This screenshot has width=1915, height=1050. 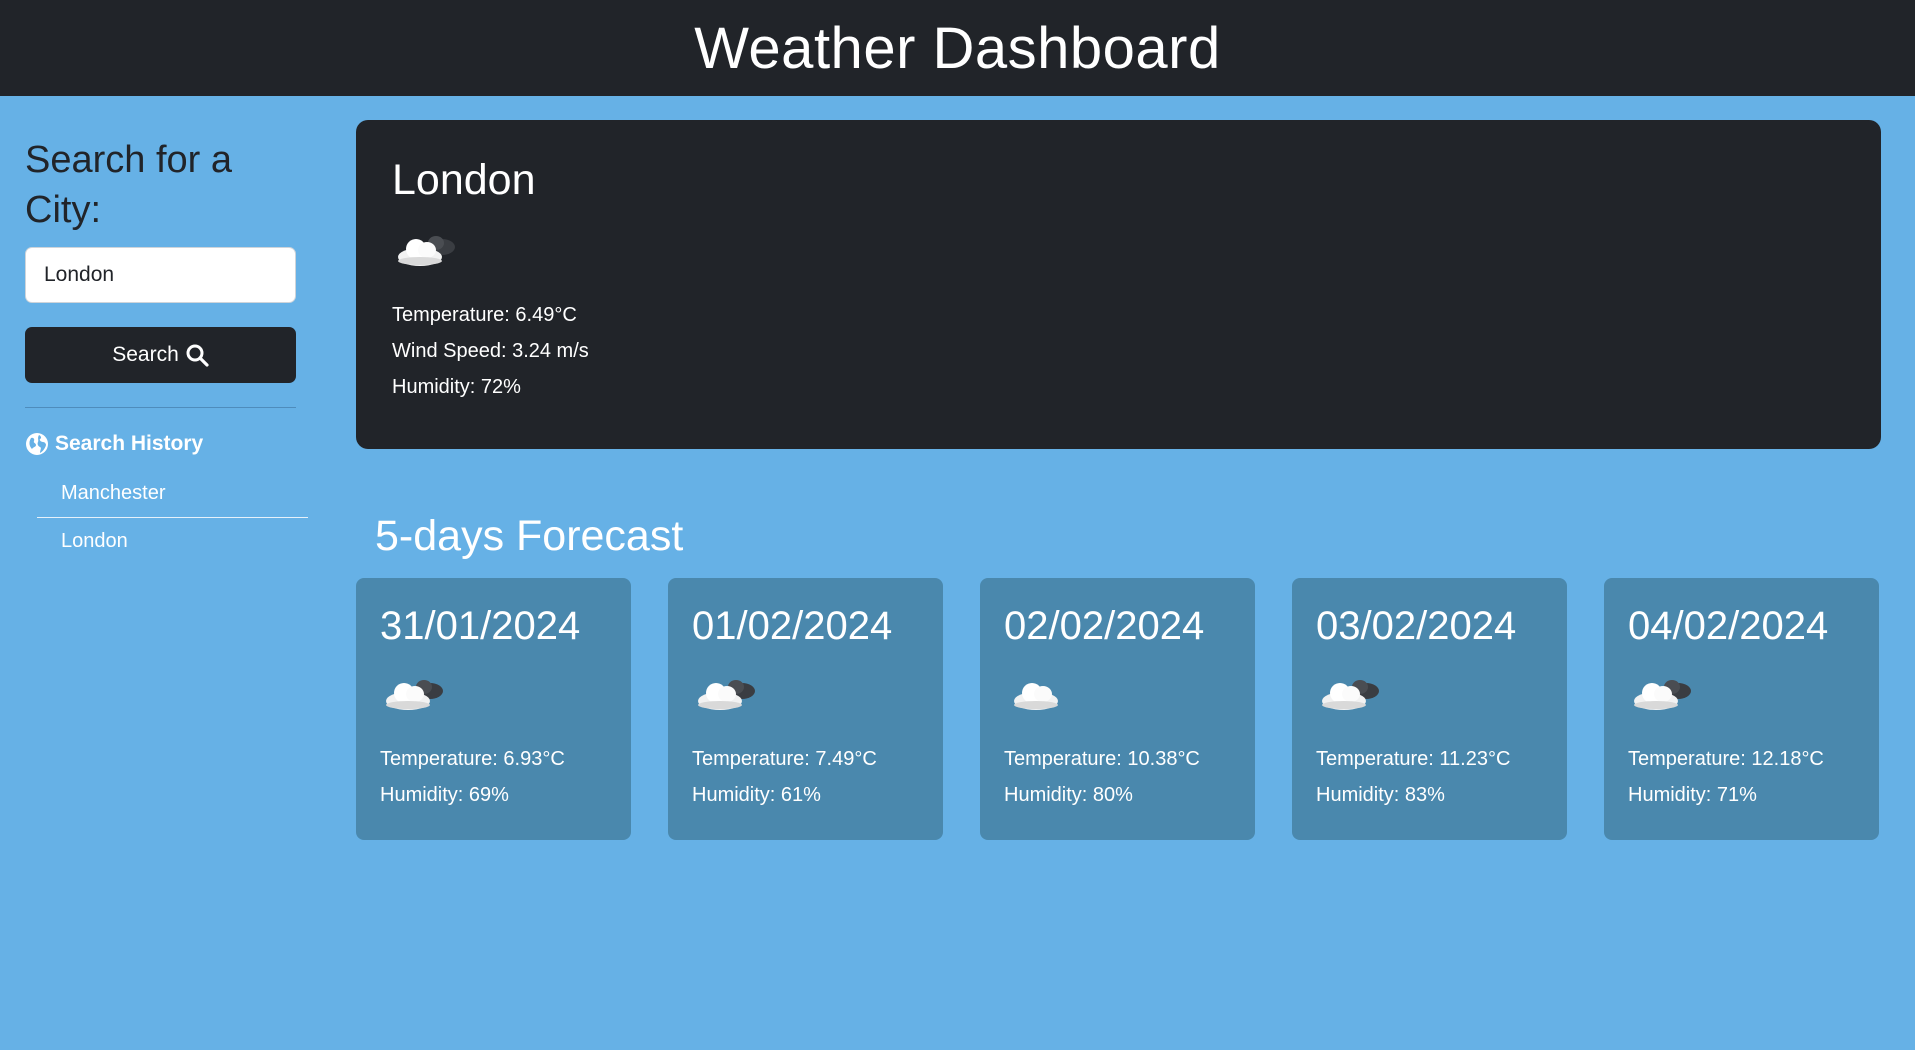 I want to click on forecast-humidity: Humidity: 71%, so click(x=1692, y=795).